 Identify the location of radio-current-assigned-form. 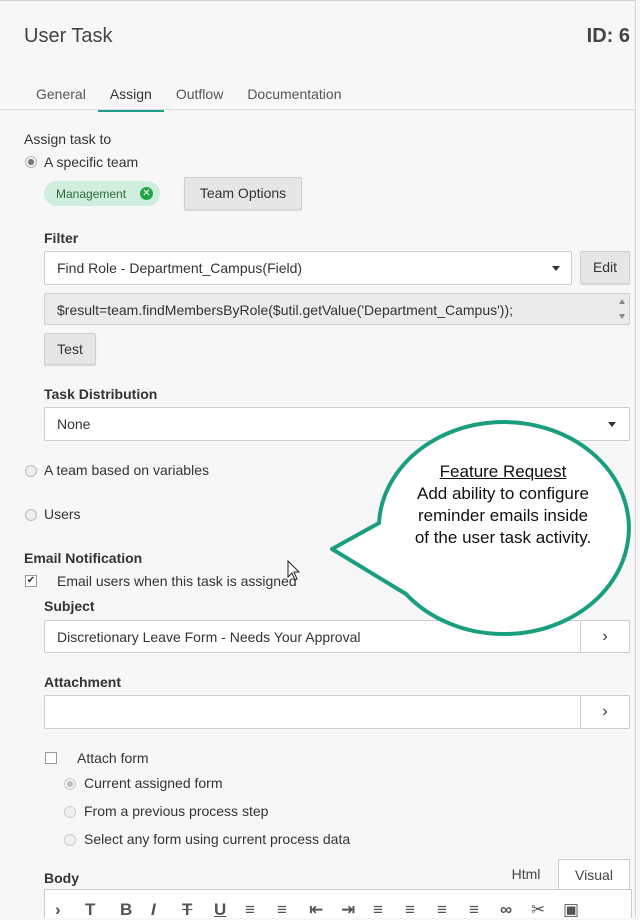
(70, 784).